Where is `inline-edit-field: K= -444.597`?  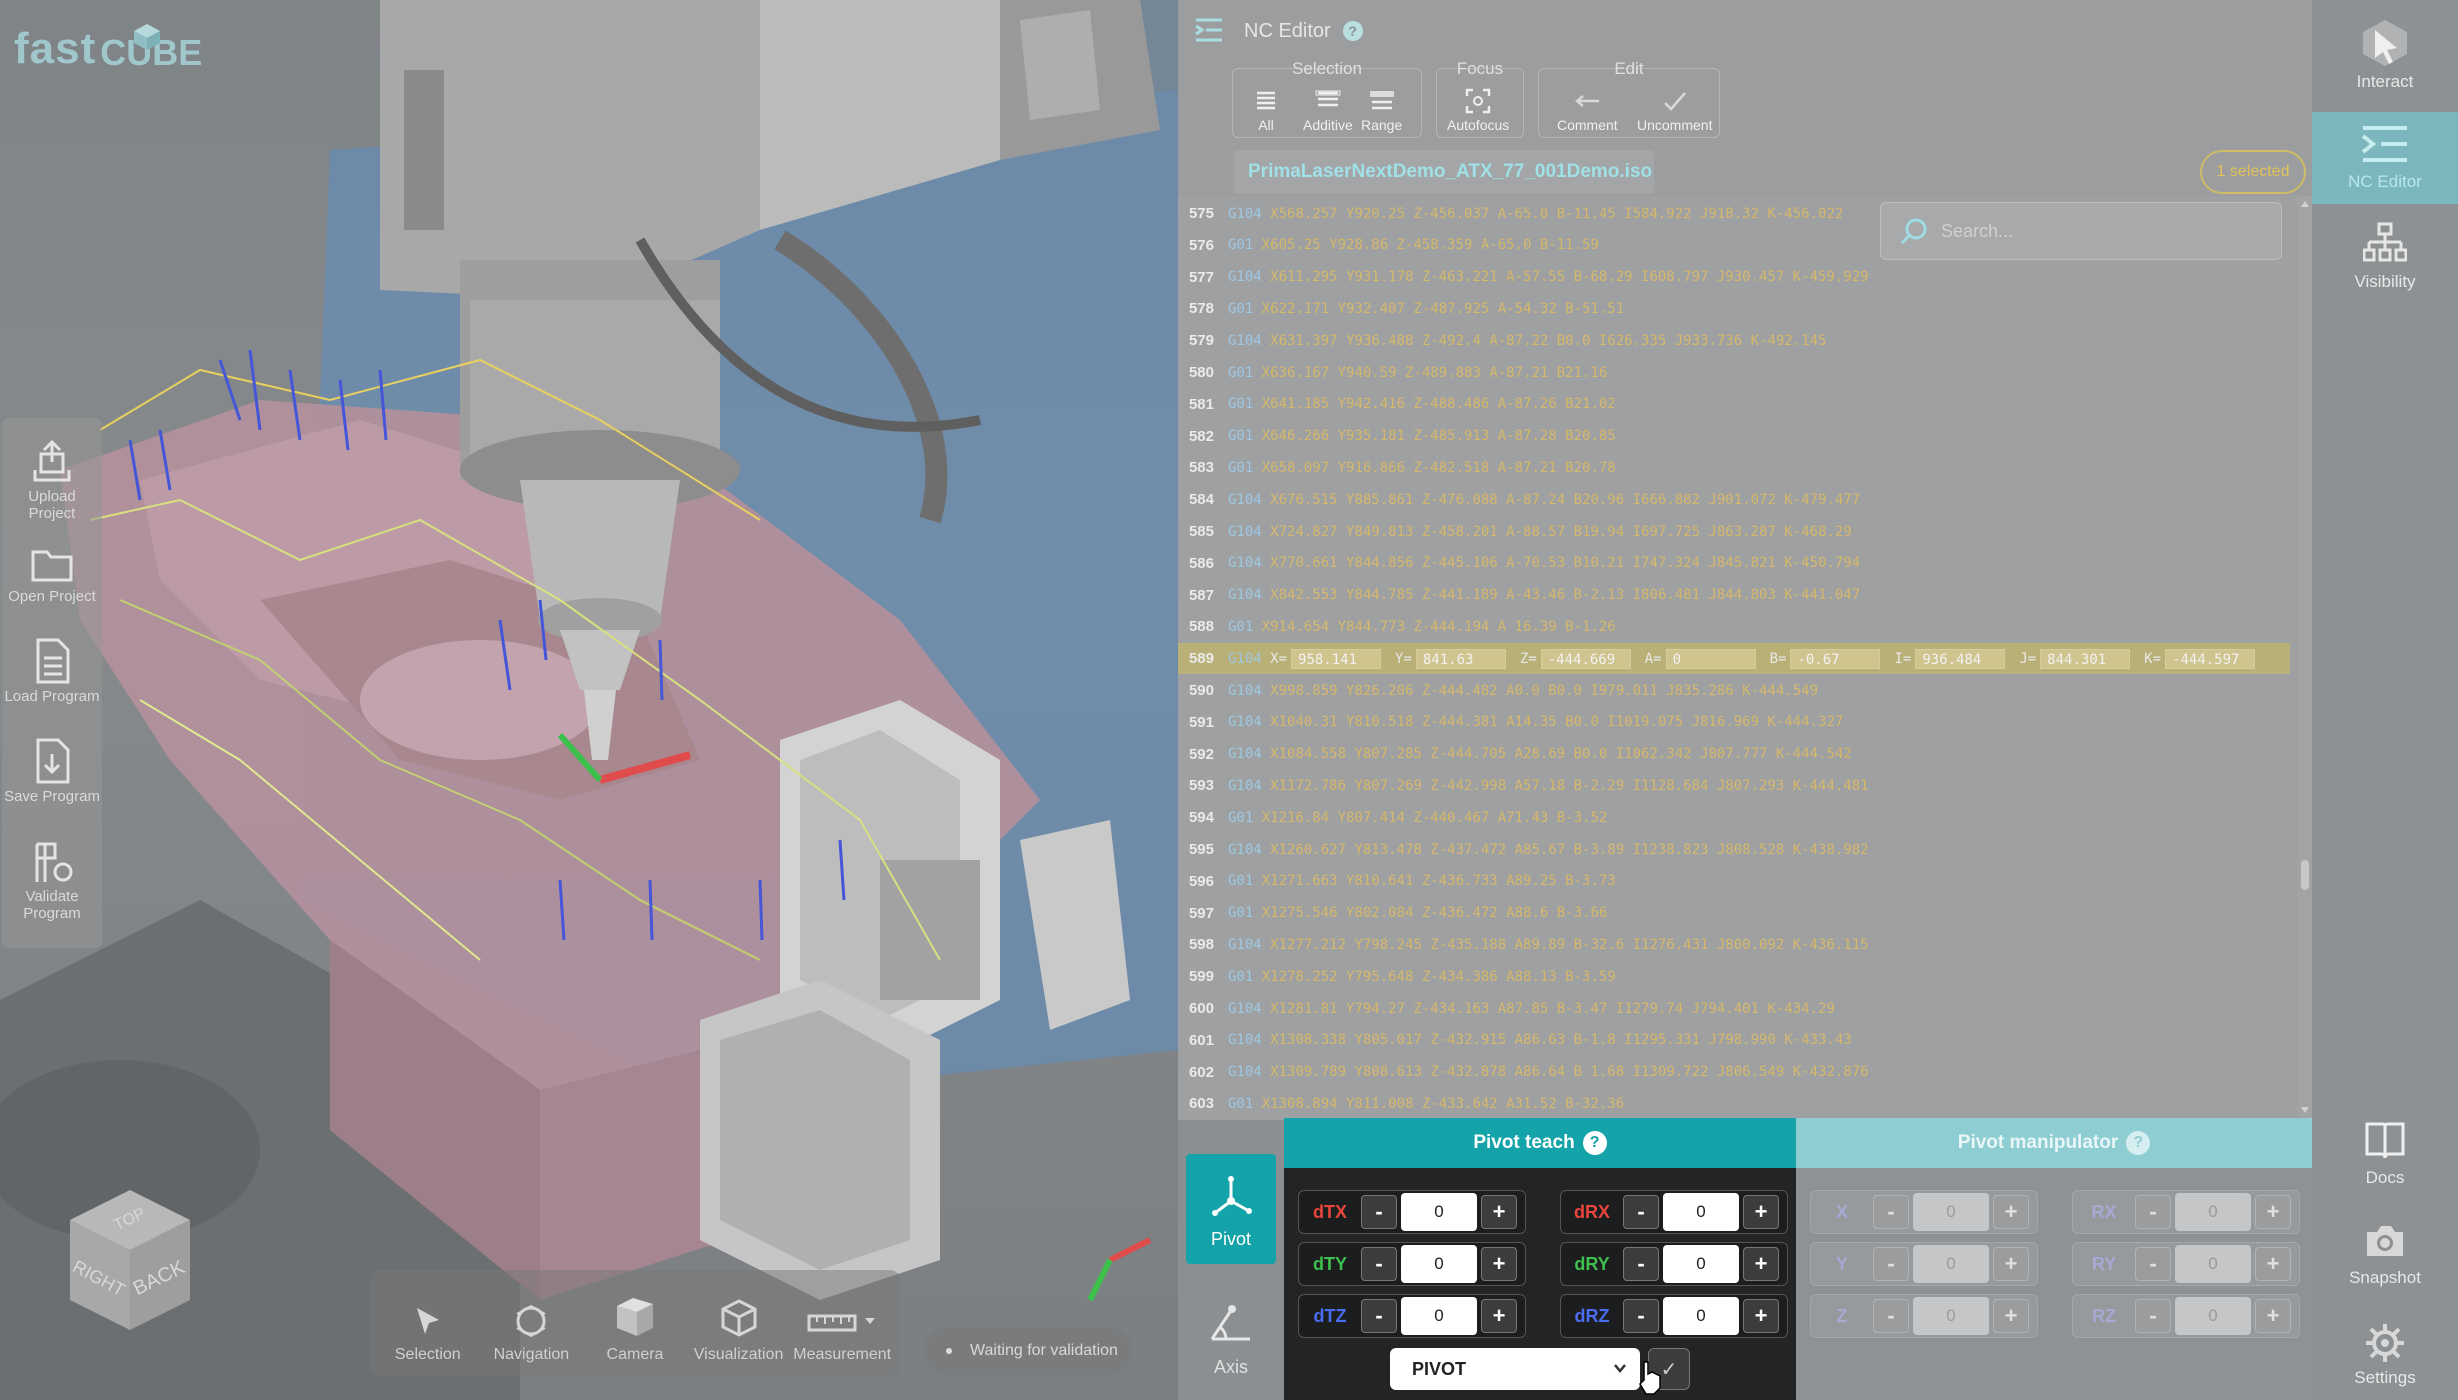
inline-edit-field: K= -444.597 is located at coordinates (2200, 658).